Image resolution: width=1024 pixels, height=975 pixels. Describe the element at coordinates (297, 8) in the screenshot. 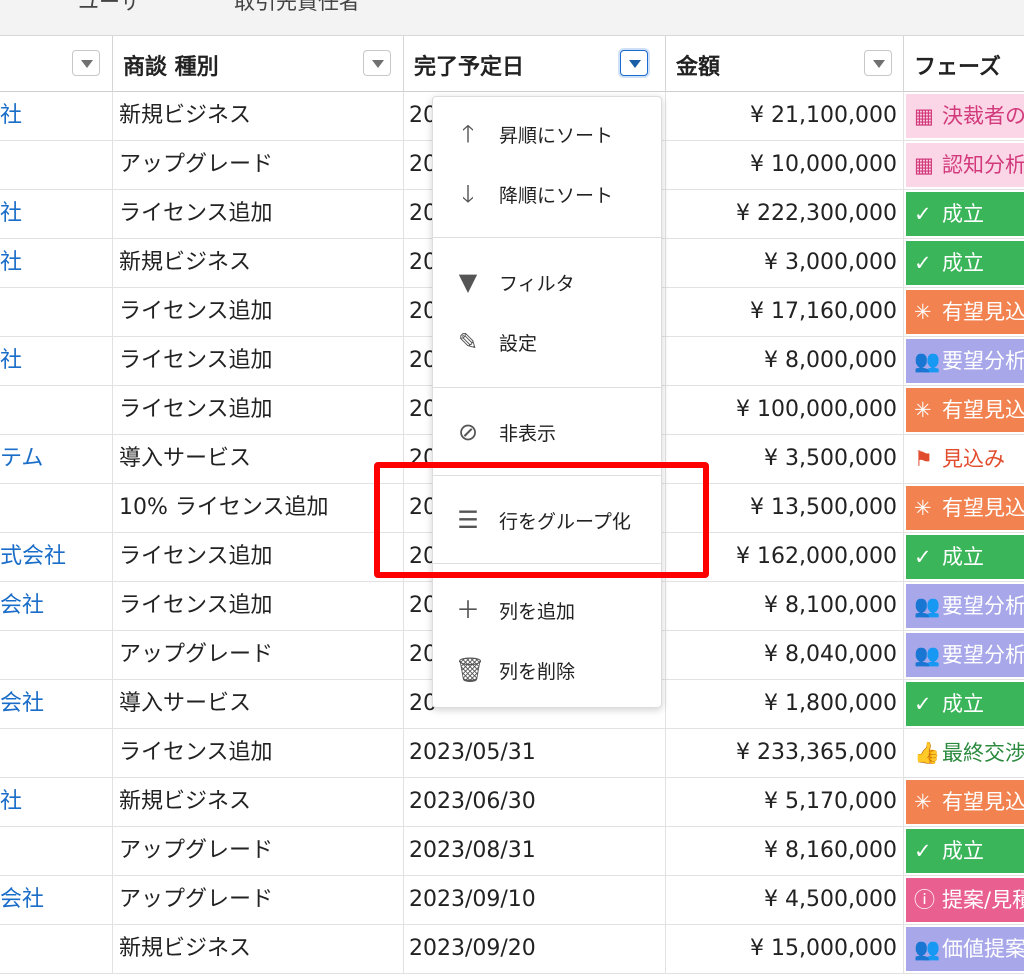

I see `tab-contacts: 取引先責任者` at that location.